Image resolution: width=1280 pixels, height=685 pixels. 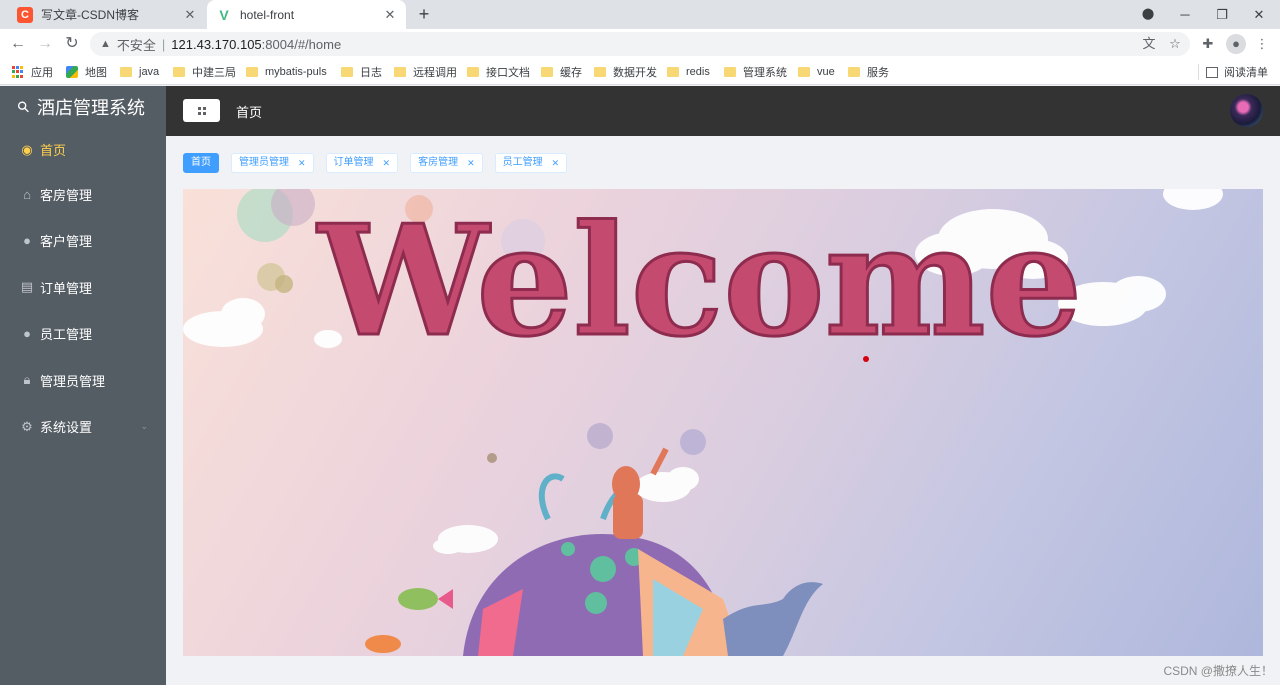 What do you see at coordinates (1262, 44) in the screenshot?
I see `menu-icon: ⋮` at bounding box center [1262, 44].